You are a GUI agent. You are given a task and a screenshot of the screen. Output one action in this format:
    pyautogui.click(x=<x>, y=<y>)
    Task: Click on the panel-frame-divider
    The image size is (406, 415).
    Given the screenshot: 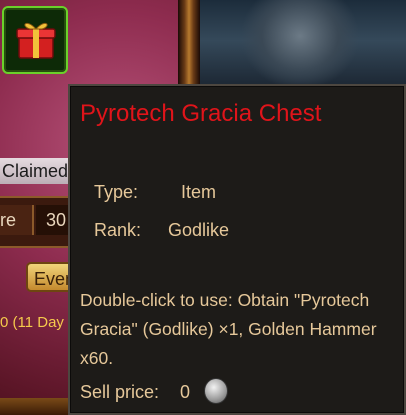 What is the action you would take?
    pyautogui.click(x=189, y=45)
    